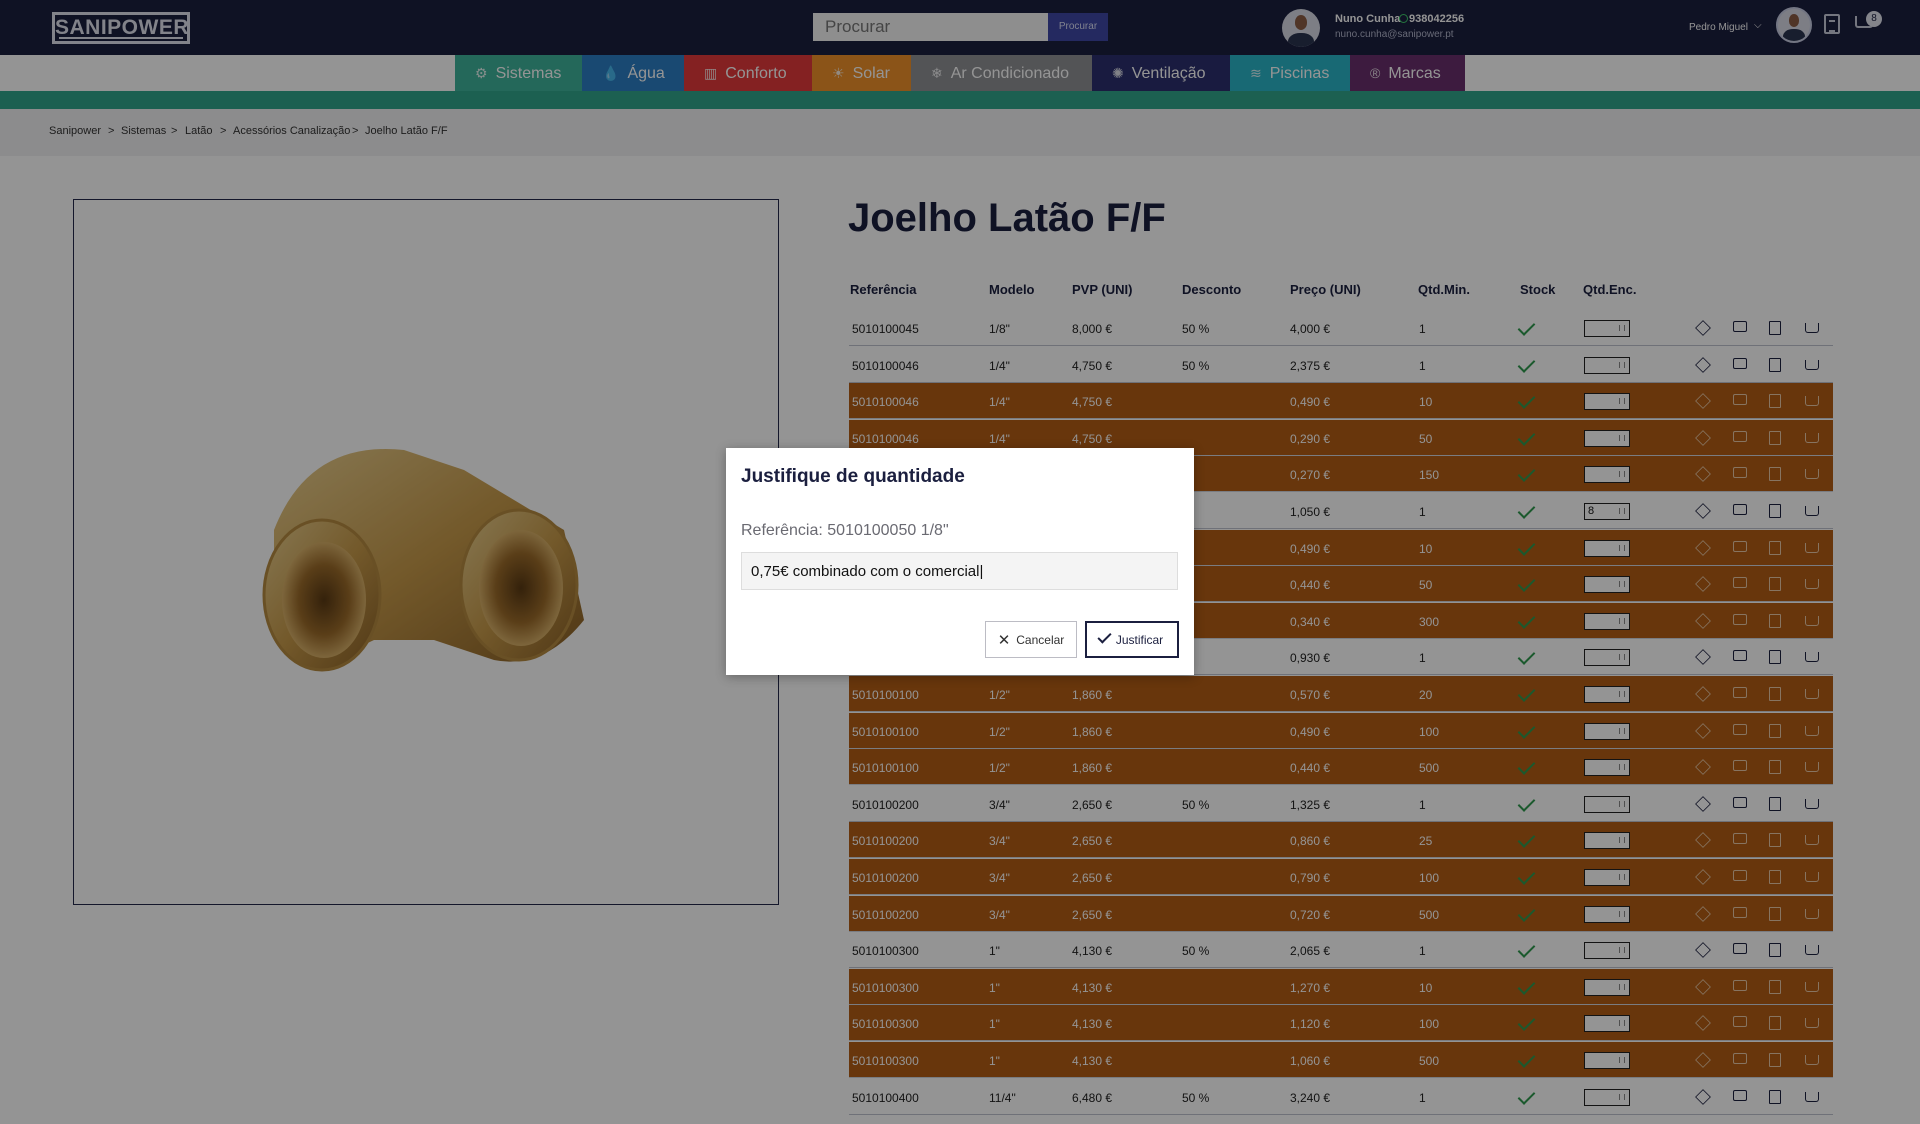  I want to click on cancel-label: Cancelar, so click(1040, 639).